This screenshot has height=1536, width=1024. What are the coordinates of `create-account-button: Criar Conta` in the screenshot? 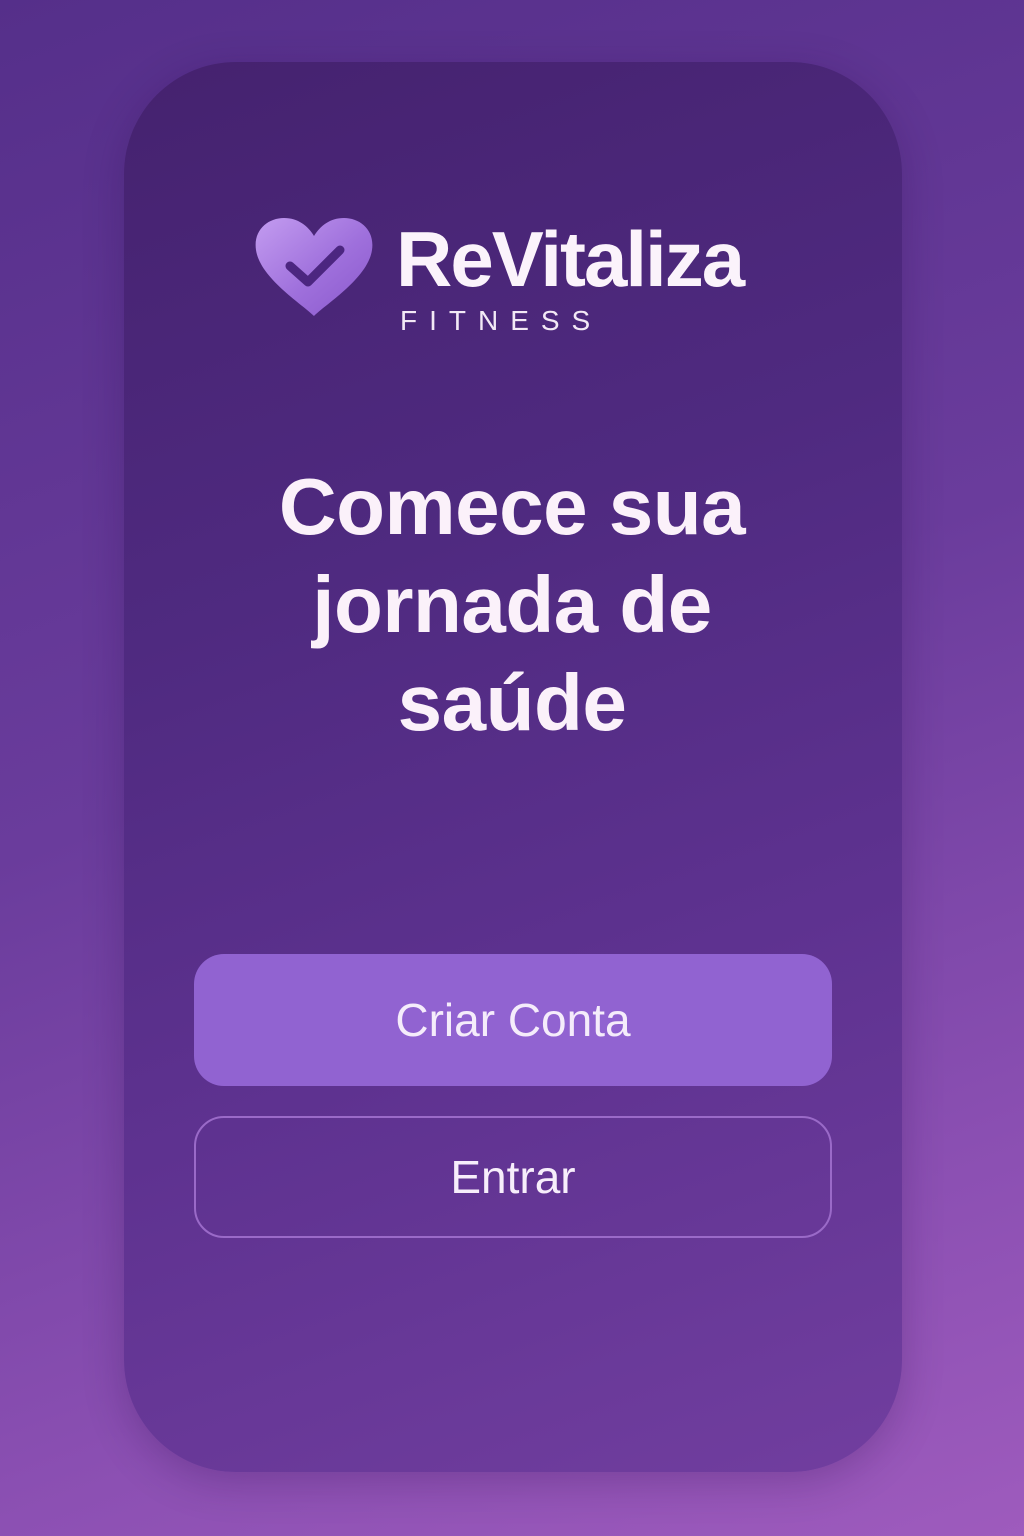 It's located at (513, 1020).